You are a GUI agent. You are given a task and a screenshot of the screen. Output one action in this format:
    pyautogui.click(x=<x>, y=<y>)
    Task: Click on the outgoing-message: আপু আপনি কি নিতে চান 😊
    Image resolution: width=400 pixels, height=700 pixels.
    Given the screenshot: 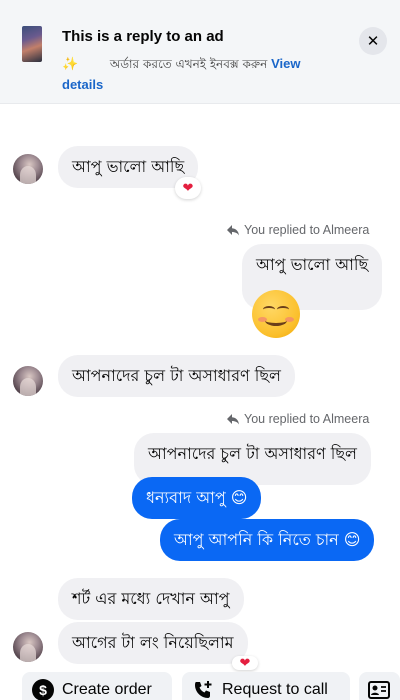 What is the action you would take?
    pyautogui.click(x=267, y=540)
    